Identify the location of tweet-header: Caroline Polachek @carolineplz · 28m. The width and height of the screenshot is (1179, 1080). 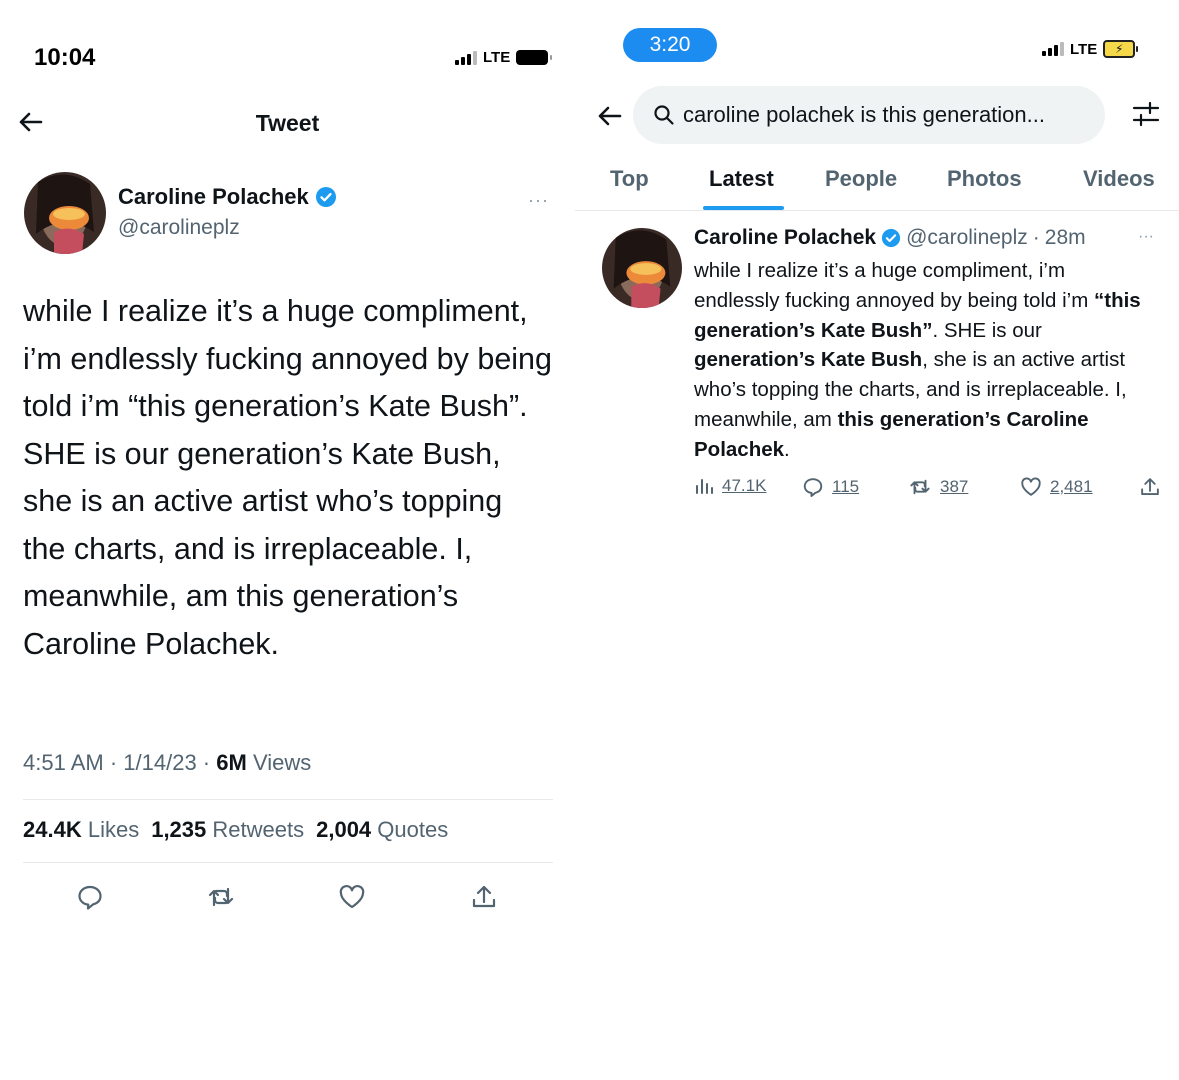
(890, 238).